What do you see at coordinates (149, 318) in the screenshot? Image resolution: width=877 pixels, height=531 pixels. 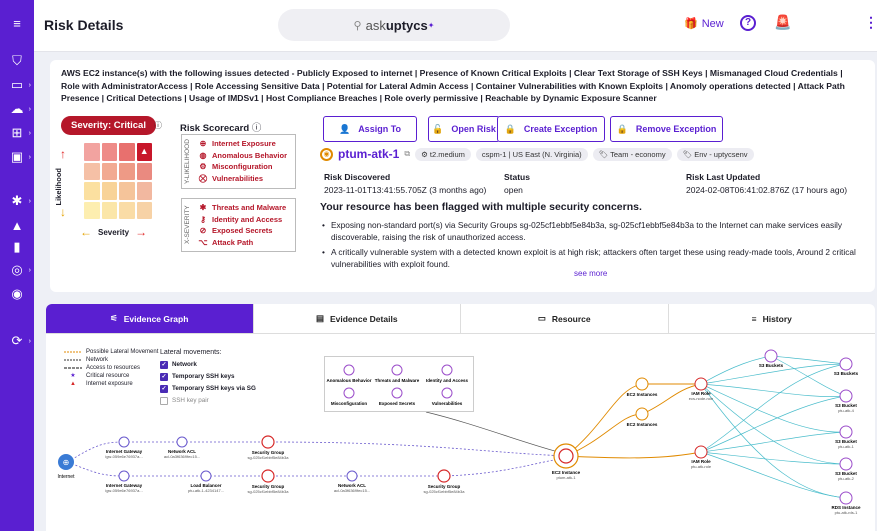 I see `tab-evidence-graph: ⚟ Evidence Graph` at bounding box center [149, 318].